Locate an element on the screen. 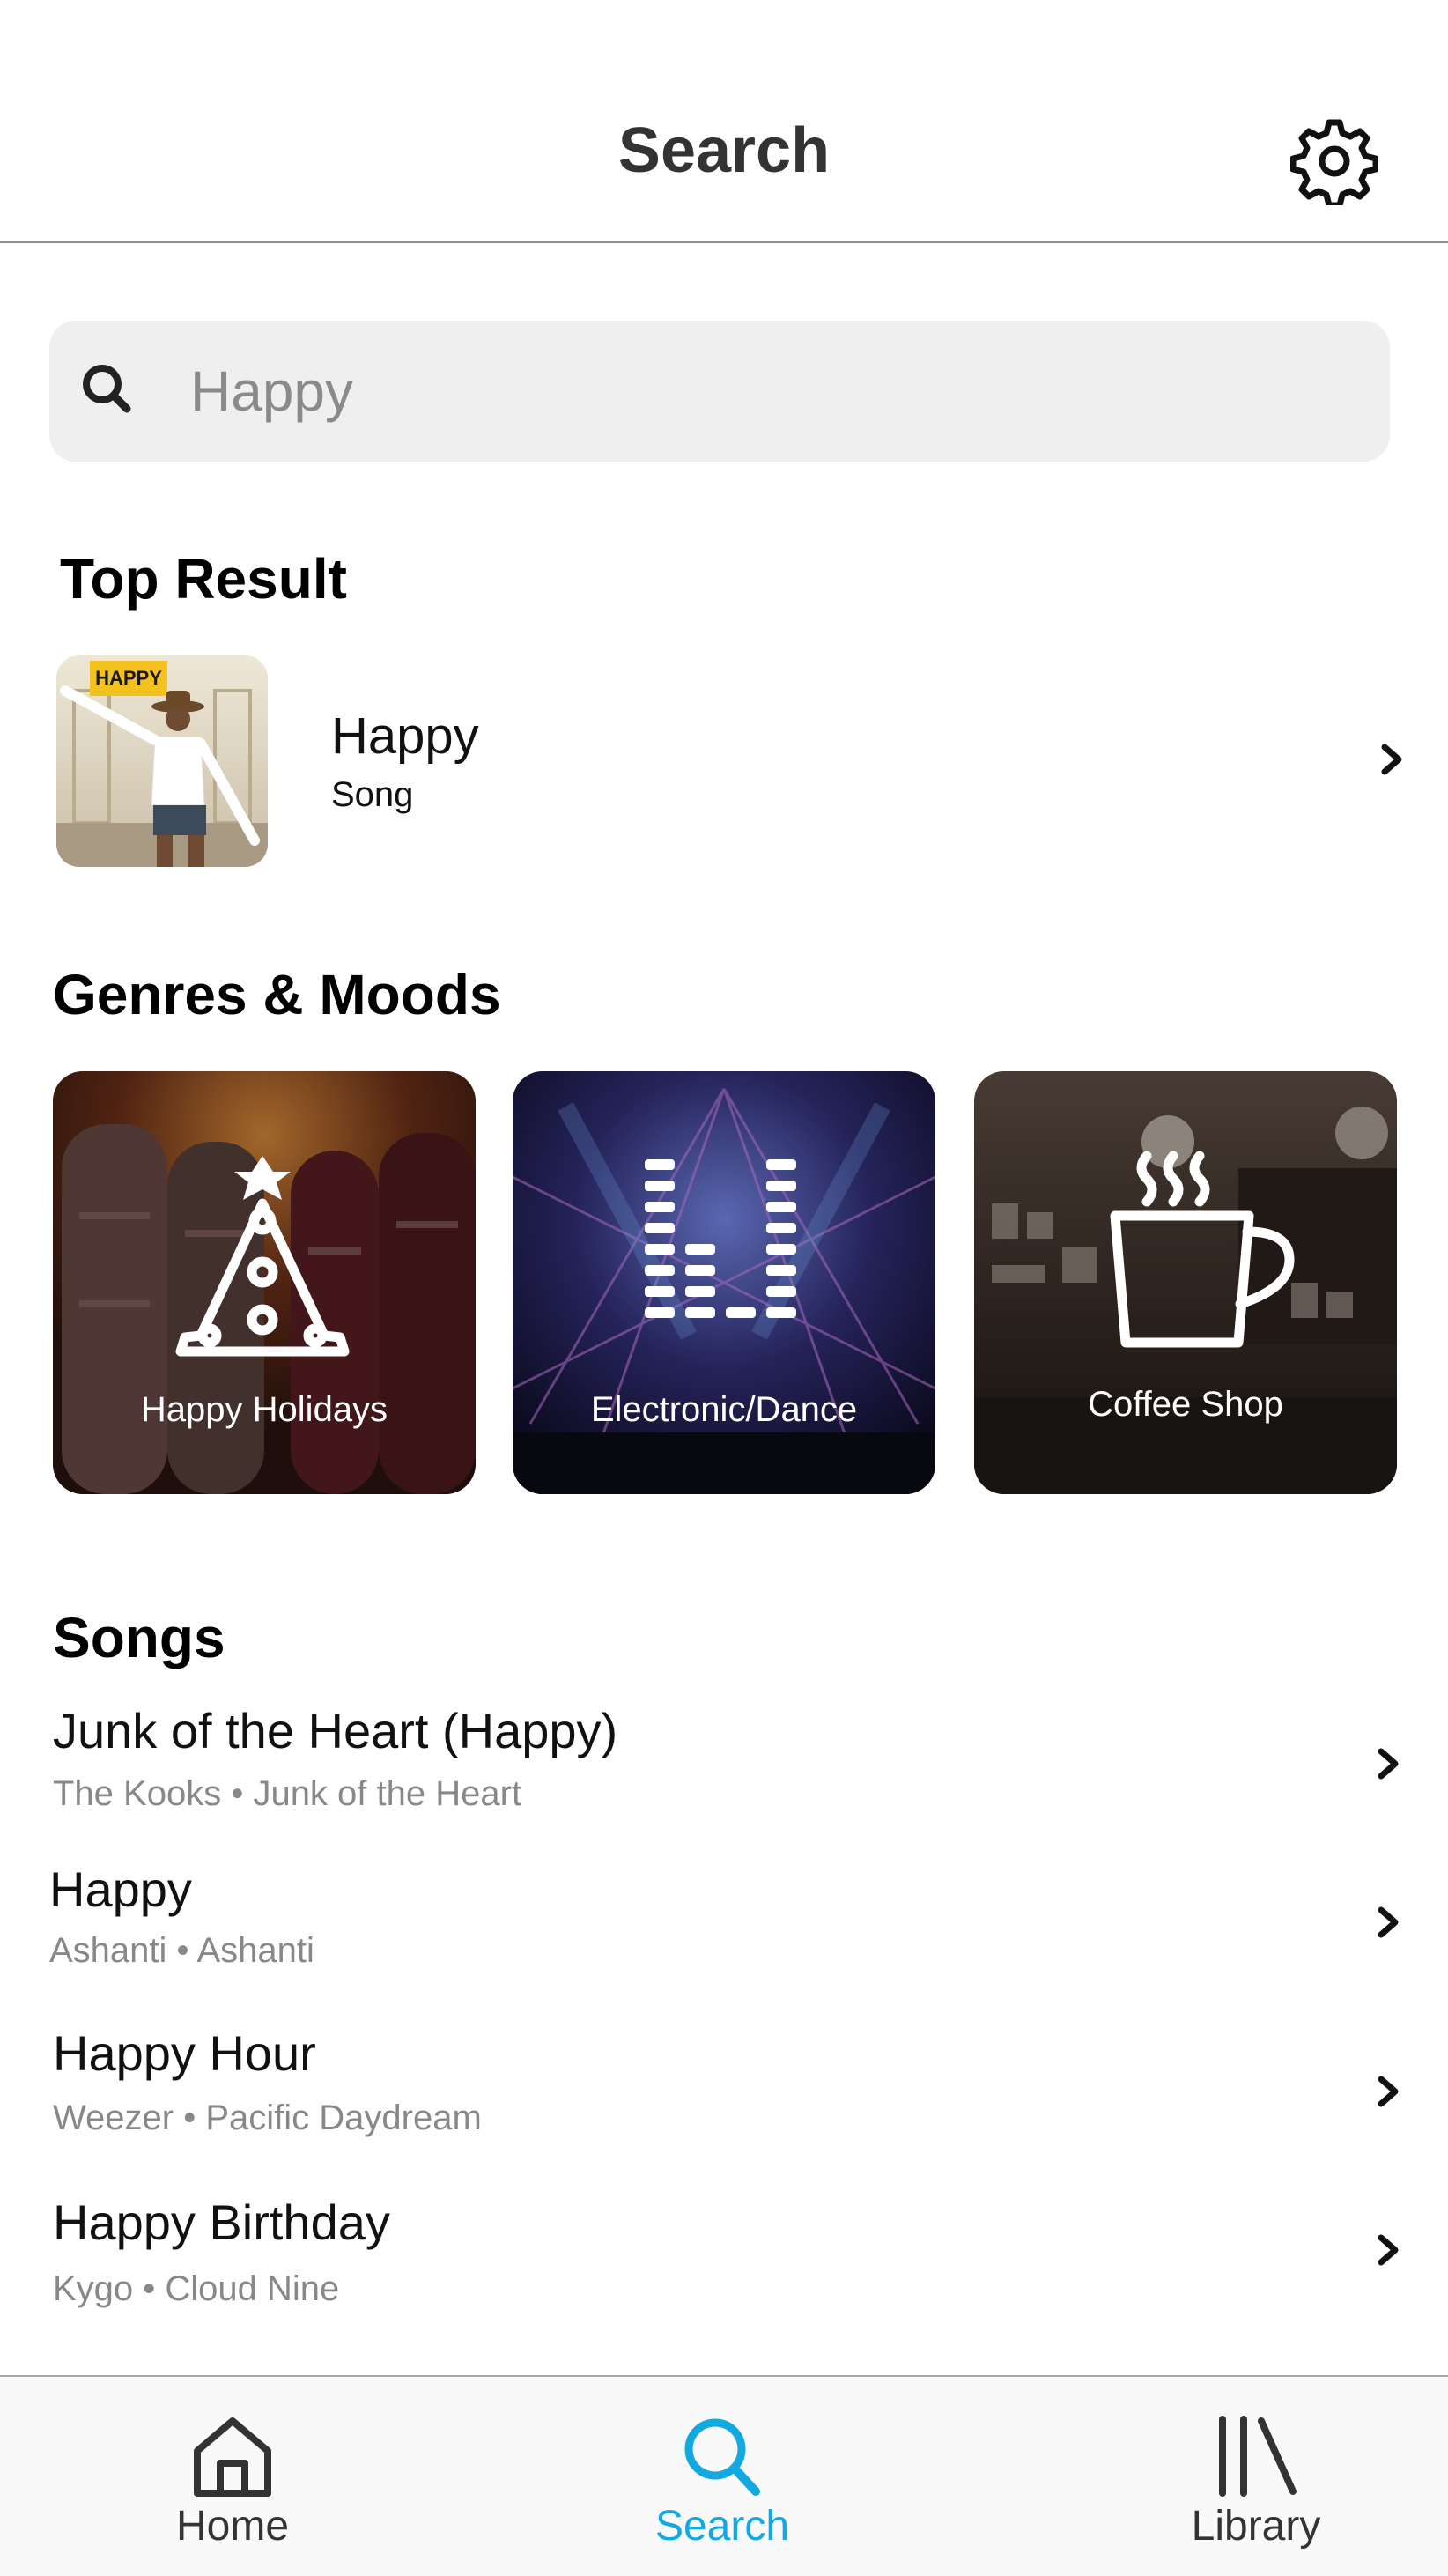  header: Search is located at coordinates (724, 121).